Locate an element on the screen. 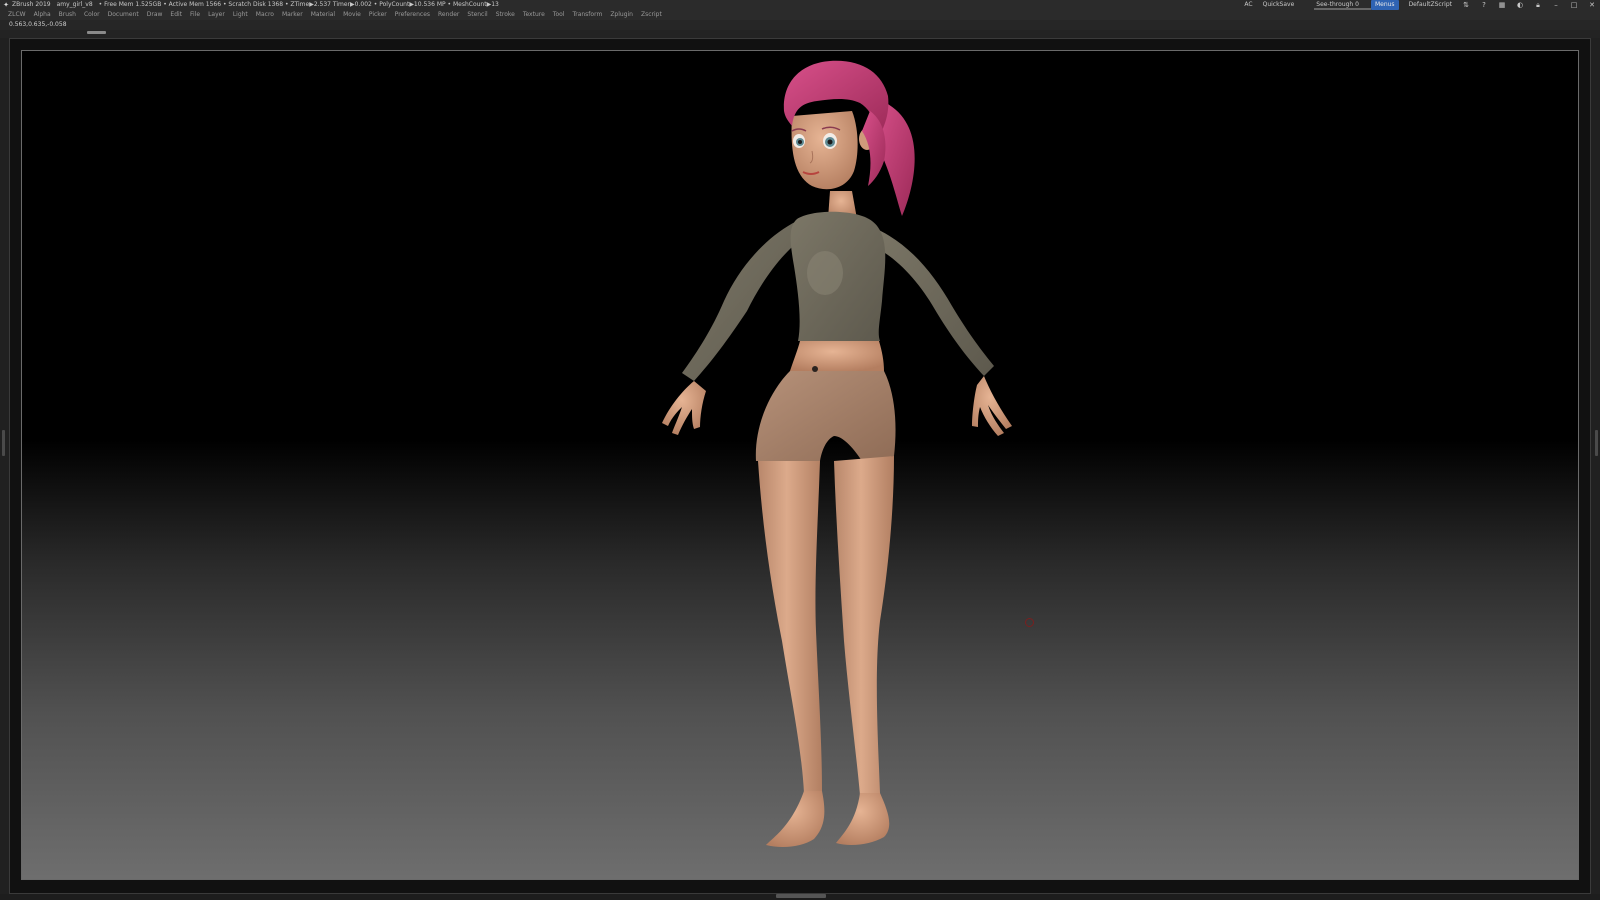 The height and width of the screenshot is (900, 1600). see-through-label: See-through 0 is located at coordinates (1337, 4).